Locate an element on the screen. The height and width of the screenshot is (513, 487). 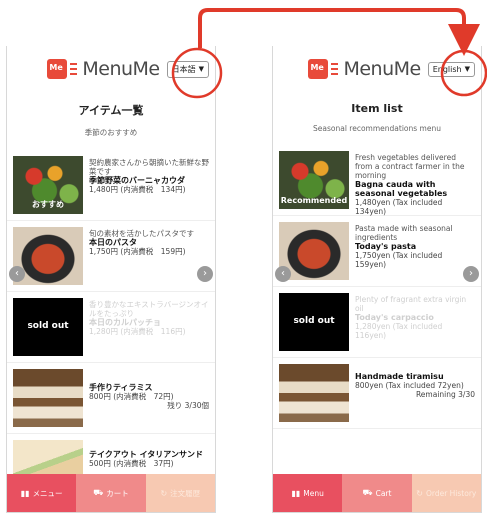
app-header: MenuMe 日本語 ▼ is located at coordinates (111, 69).